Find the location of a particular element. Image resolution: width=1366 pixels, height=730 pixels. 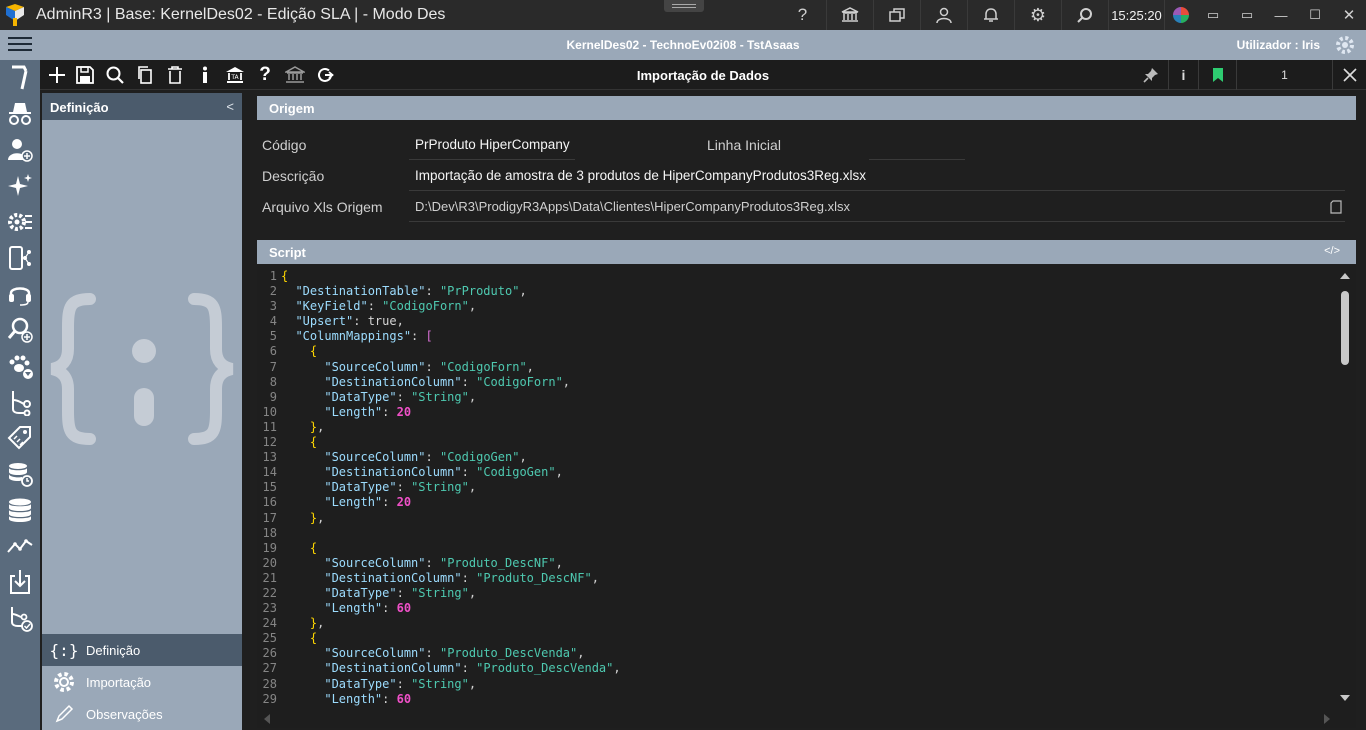

rail-search-add-icon is located at coordinates (20, 330).